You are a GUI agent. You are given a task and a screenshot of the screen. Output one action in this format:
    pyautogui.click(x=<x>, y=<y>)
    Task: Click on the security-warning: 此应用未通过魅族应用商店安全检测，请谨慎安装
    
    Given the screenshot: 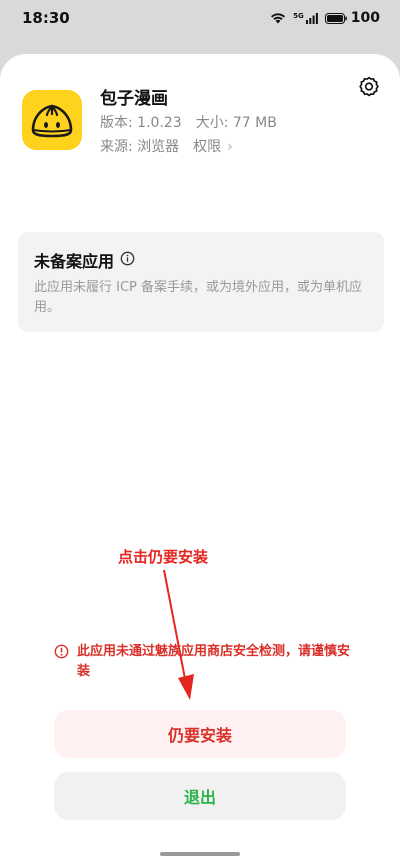 What is the action you would take?
    pyautogui.click(x=204, y=662)
    